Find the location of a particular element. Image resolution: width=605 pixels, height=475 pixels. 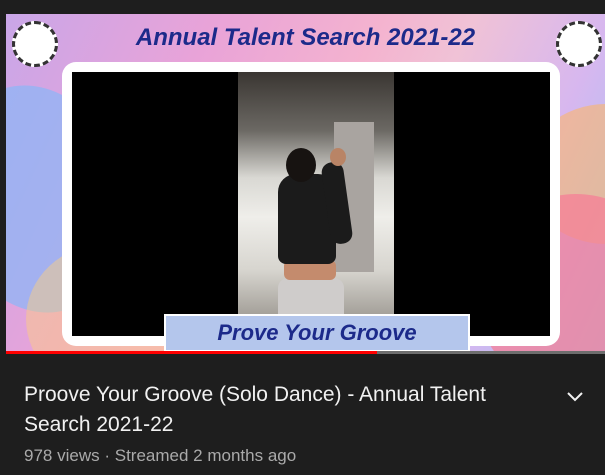

progress-bar-fill is located at coordinates (192, 352).